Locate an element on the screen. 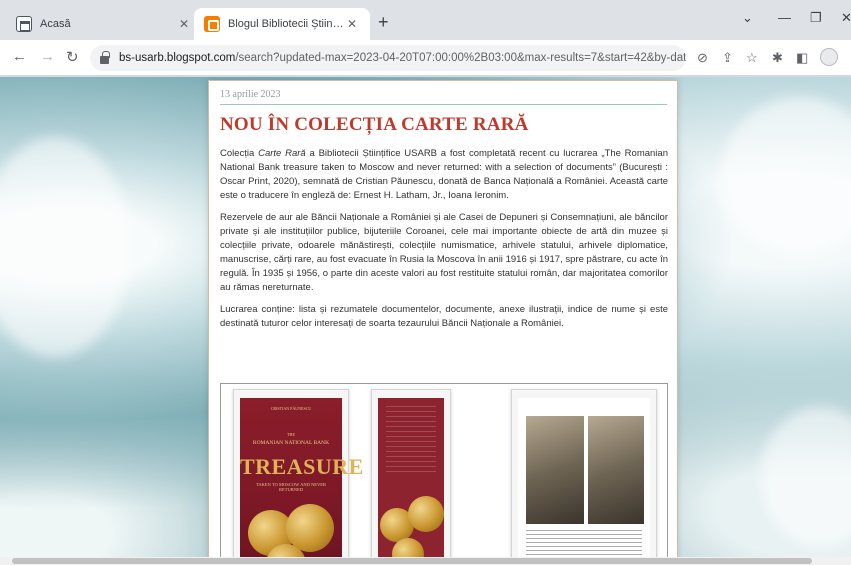  cover-bank: ROMANIAN NATIONAL BANK is located at coordinates (291, 443).